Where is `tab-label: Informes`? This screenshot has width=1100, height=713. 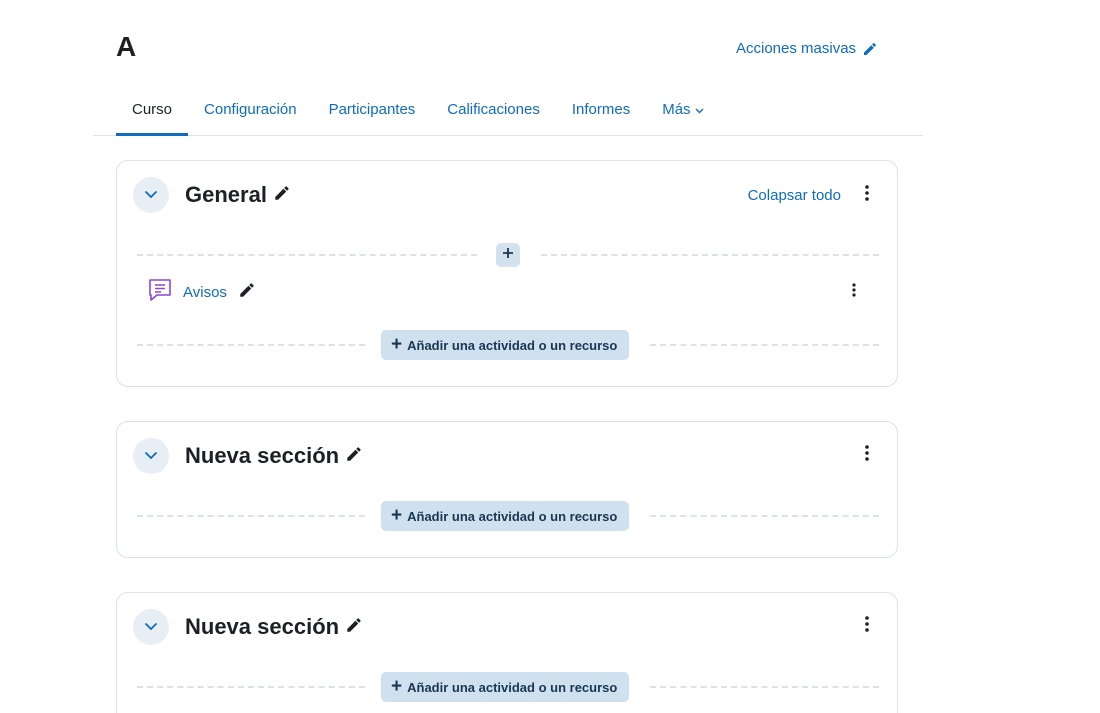
tab-label: Informes is located at coordinates (601, 109).